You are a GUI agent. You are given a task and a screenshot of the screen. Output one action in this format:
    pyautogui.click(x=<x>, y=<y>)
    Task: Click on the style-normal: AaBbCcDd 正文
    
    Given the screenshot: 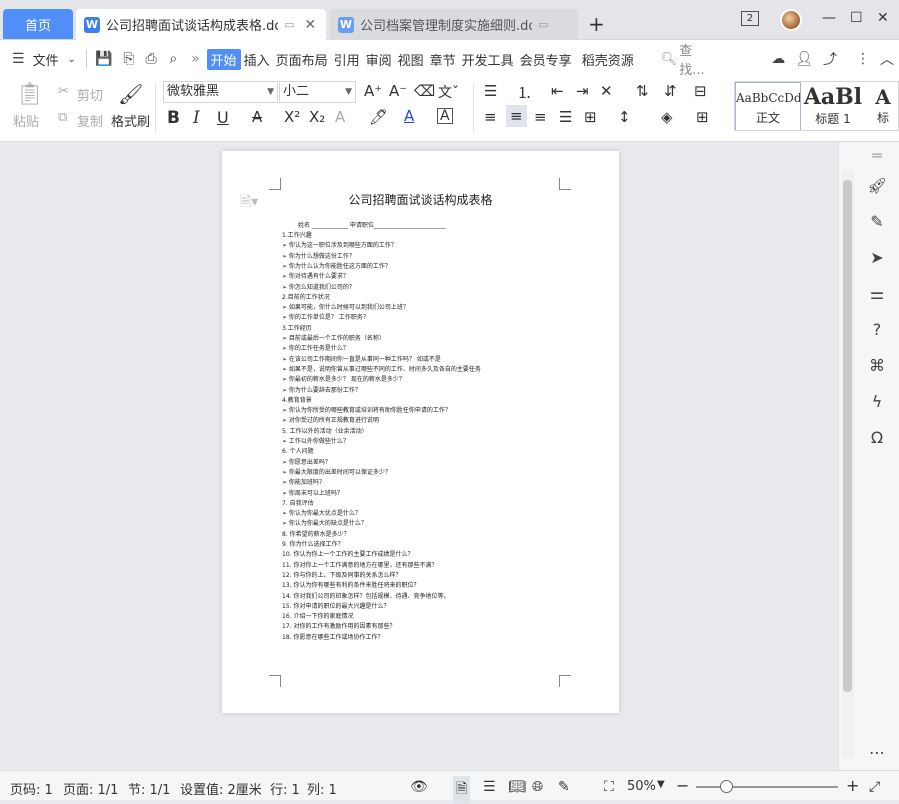 What is the action you would take?
    pyautogui.click(x=768, y=106)
    